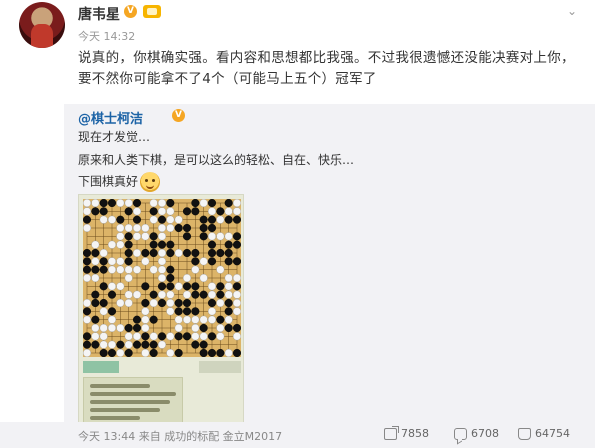 This screenshot has height=448, width=595. I want to click on share-button: 7858, so click(406, 432).